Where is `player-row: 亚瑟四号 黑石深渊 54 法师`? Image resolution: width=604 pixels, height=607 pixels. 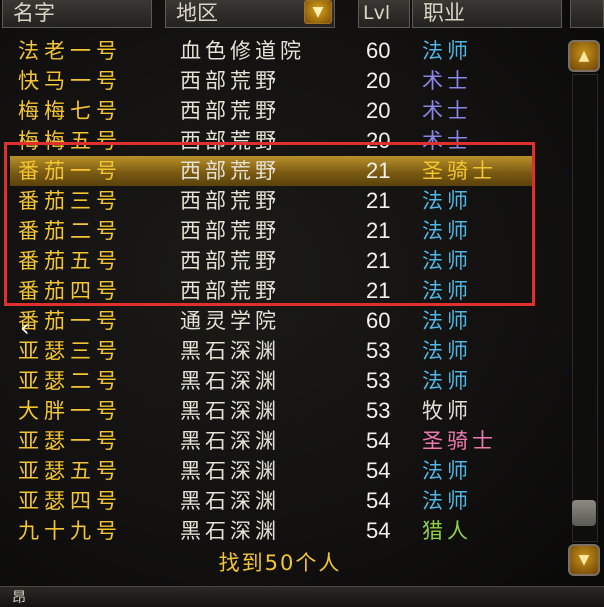 player-row: 亚瑟四号 黑石深渊 54 法师 is located at coordinates (272, 501).